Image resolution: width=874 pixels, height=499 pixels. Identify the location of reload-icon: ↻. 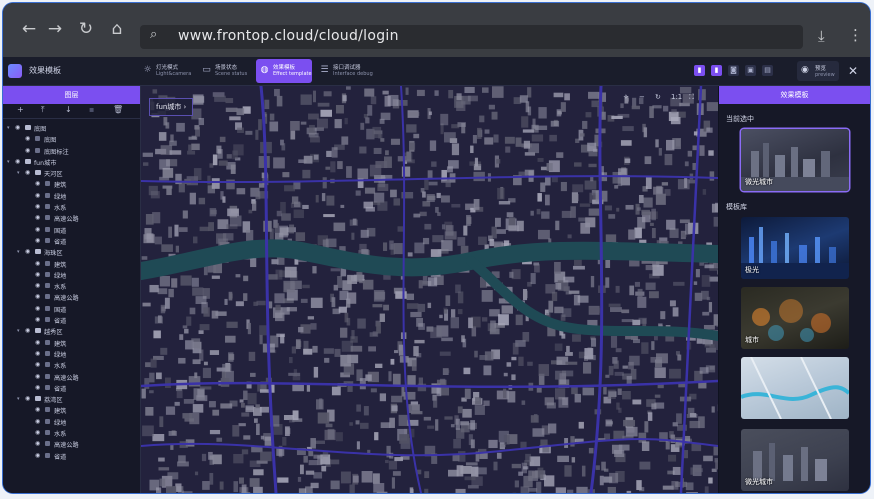
(86, 29).